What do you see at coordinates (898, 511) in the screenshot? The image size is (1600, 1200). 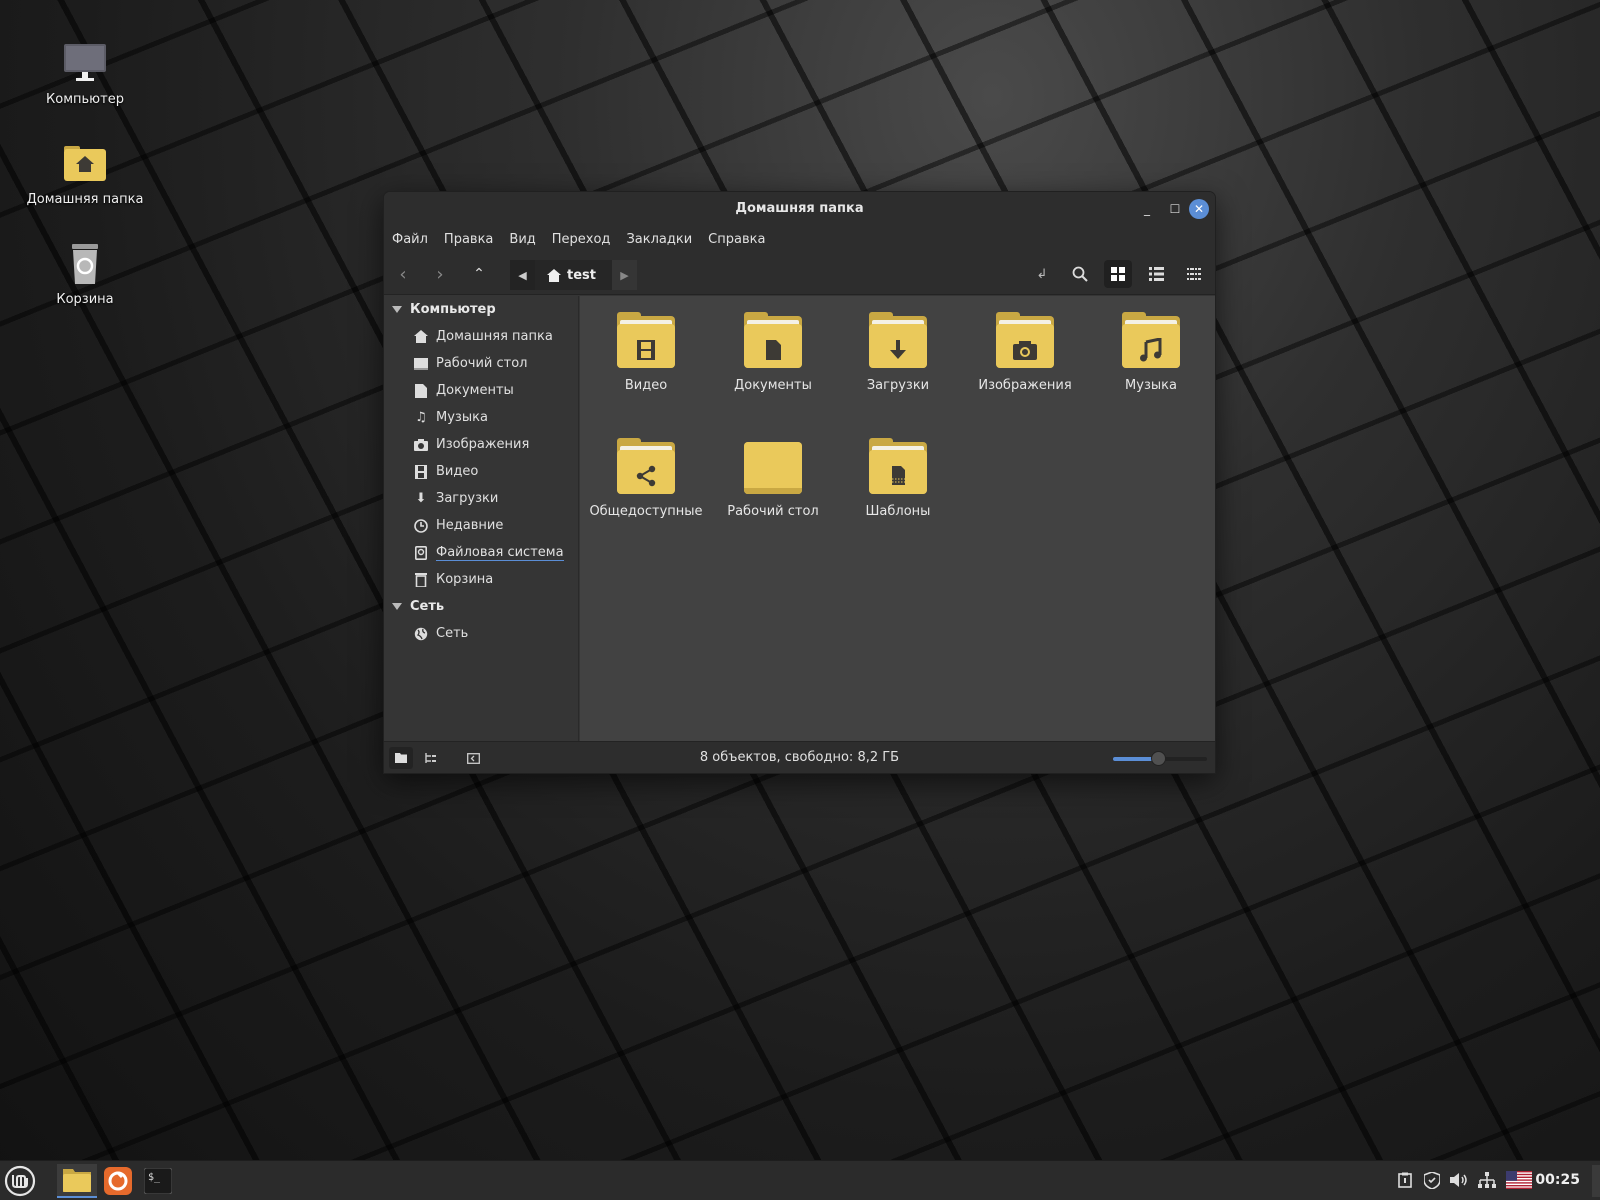 I see `folder-name: Шаблоны` at bounding box center [898, 511].